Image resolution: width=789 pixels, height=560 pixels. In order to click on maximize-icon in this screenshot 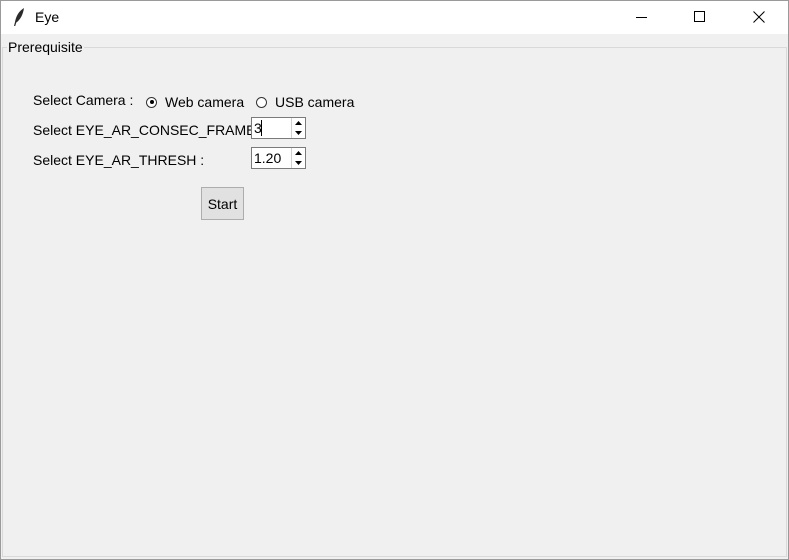, I will do `click(699, 16)`.